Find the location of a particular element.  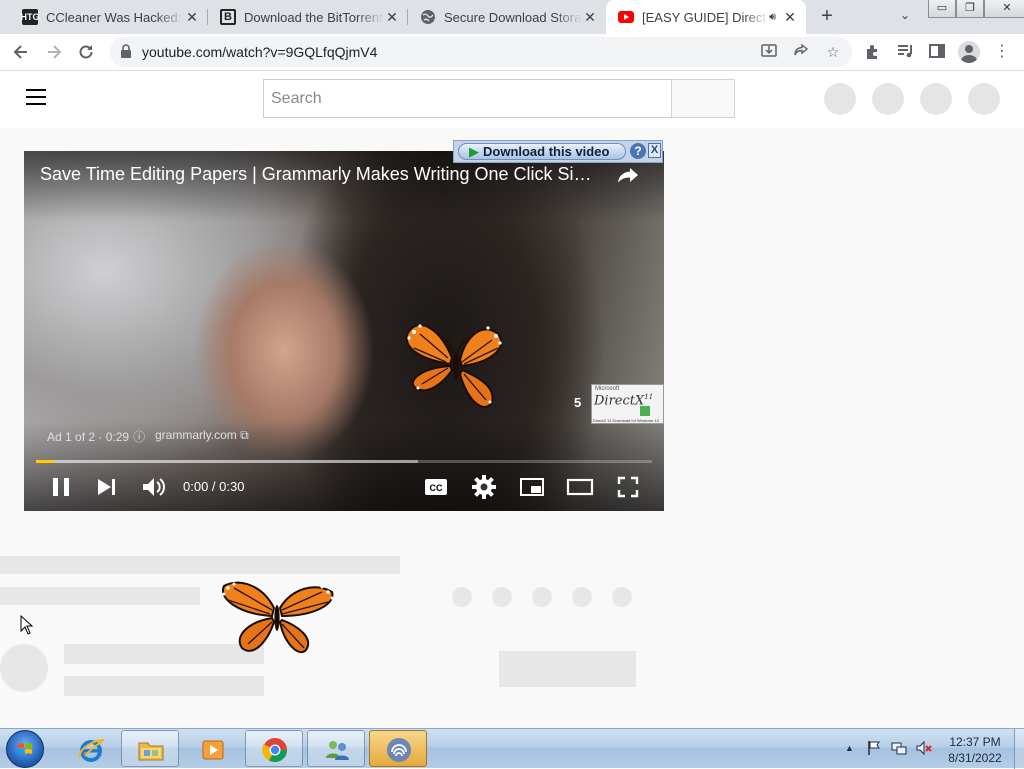

forward-icon is located at coordinates (54, 52).